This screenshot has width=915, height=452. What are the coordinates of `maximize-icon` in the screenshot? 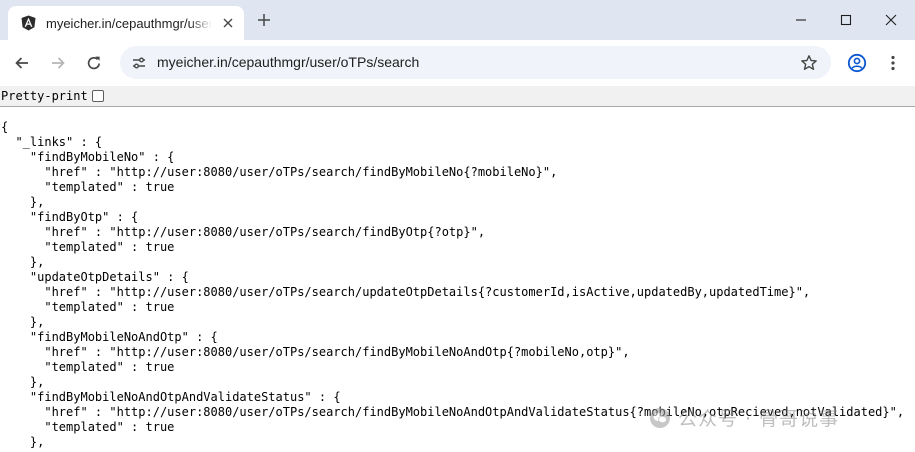 It's located at (846, 20).